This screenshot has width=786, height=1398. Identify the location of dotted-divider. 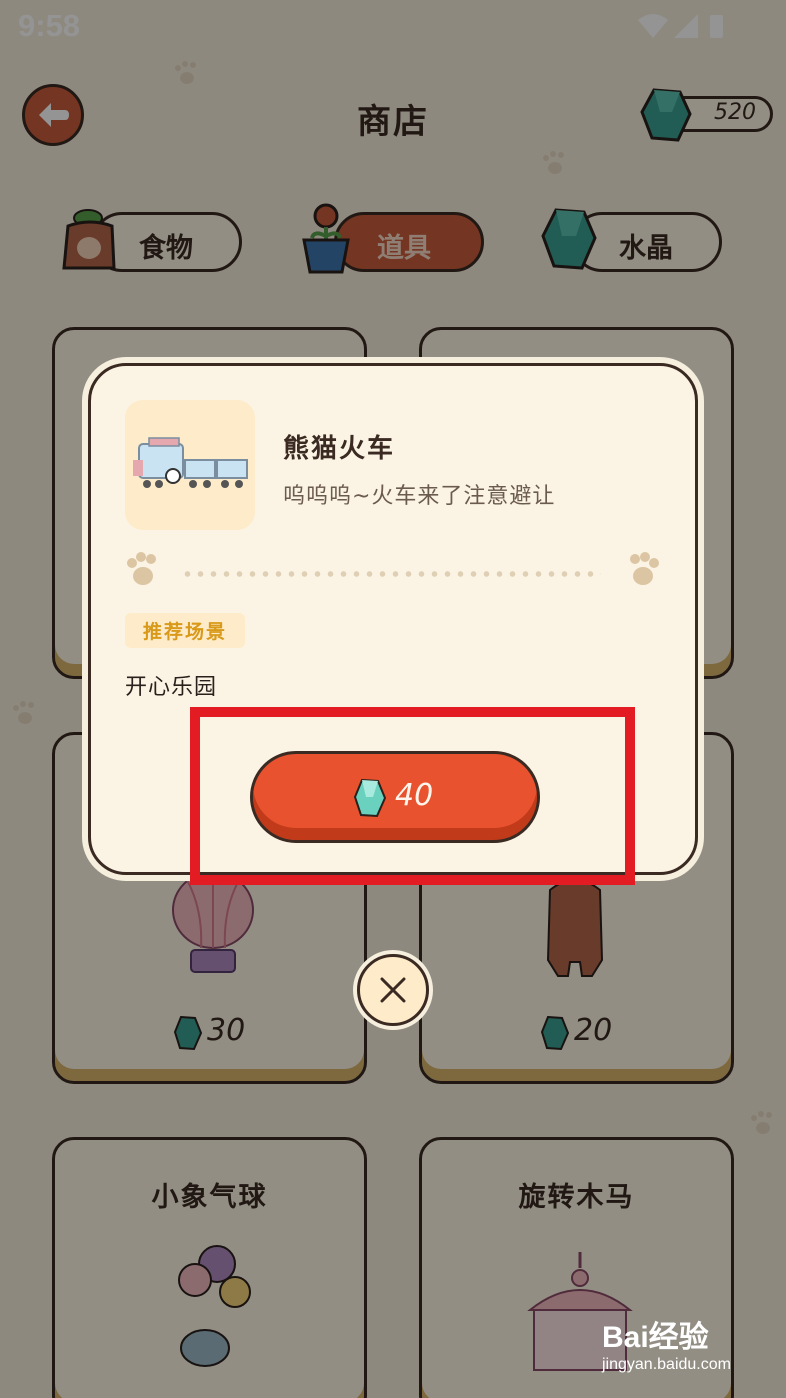
(391, 574).